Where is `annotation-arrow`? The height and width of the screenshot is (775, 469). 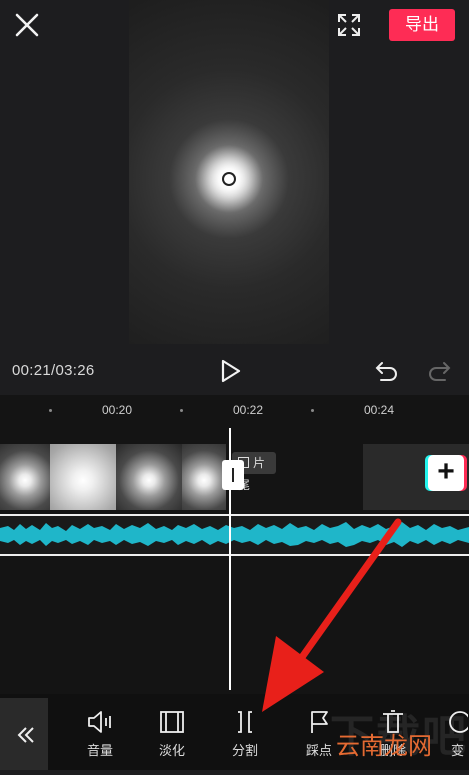
annotation-arrow is located at coordinates (332, 615).